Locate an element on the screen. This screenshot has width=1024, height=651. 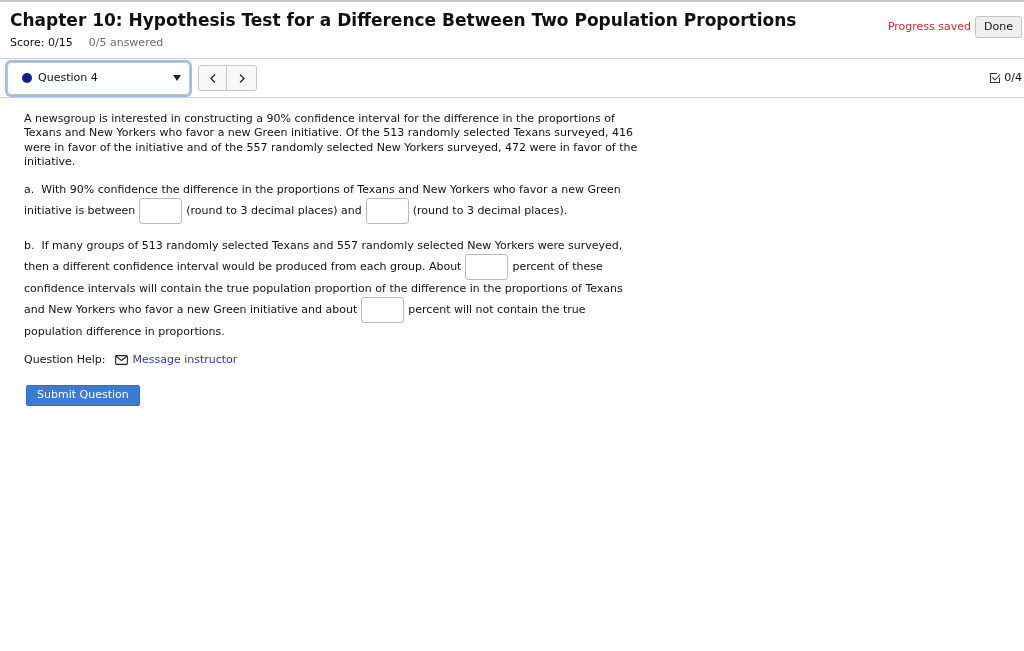
done-button: Done is located at coordinates (998, 27).